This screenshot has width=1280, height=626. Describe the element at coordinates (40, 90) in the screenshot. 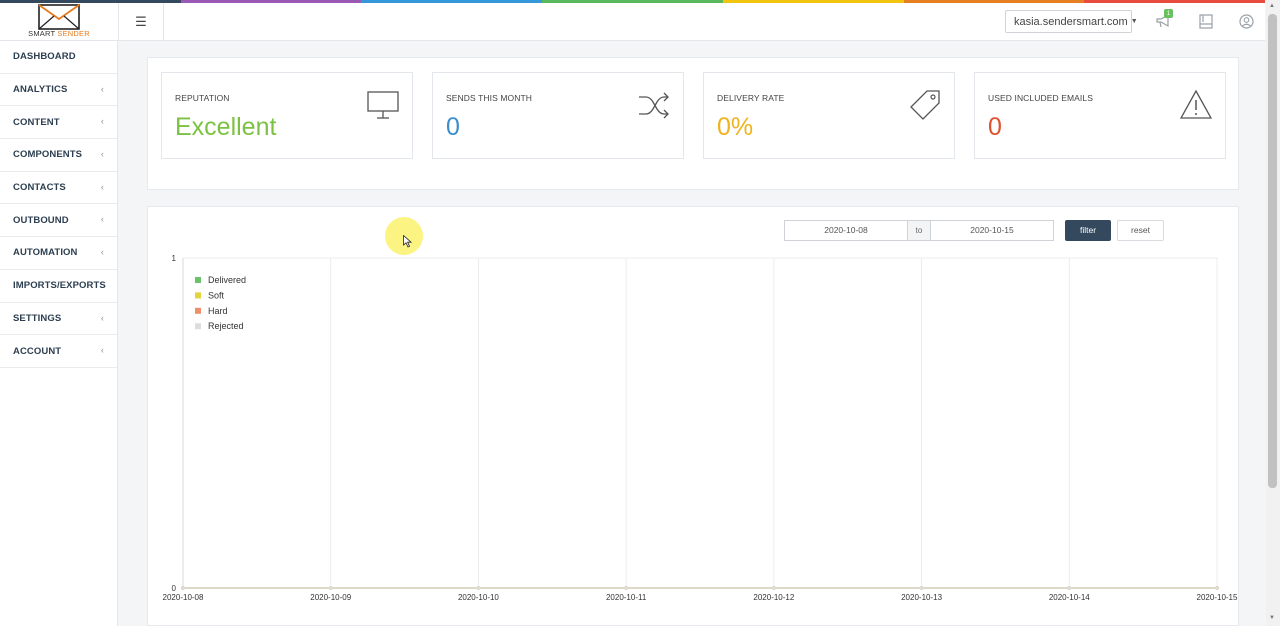

I see `sidebar-item-label: ANALYTICS` at that location.